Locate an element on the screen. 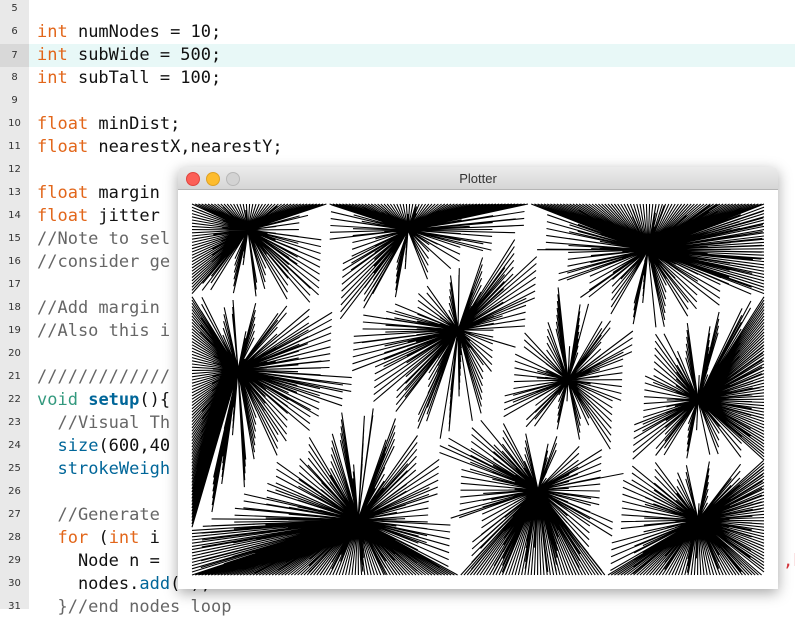  line-number: 20 is located at coordinates (14, 353).